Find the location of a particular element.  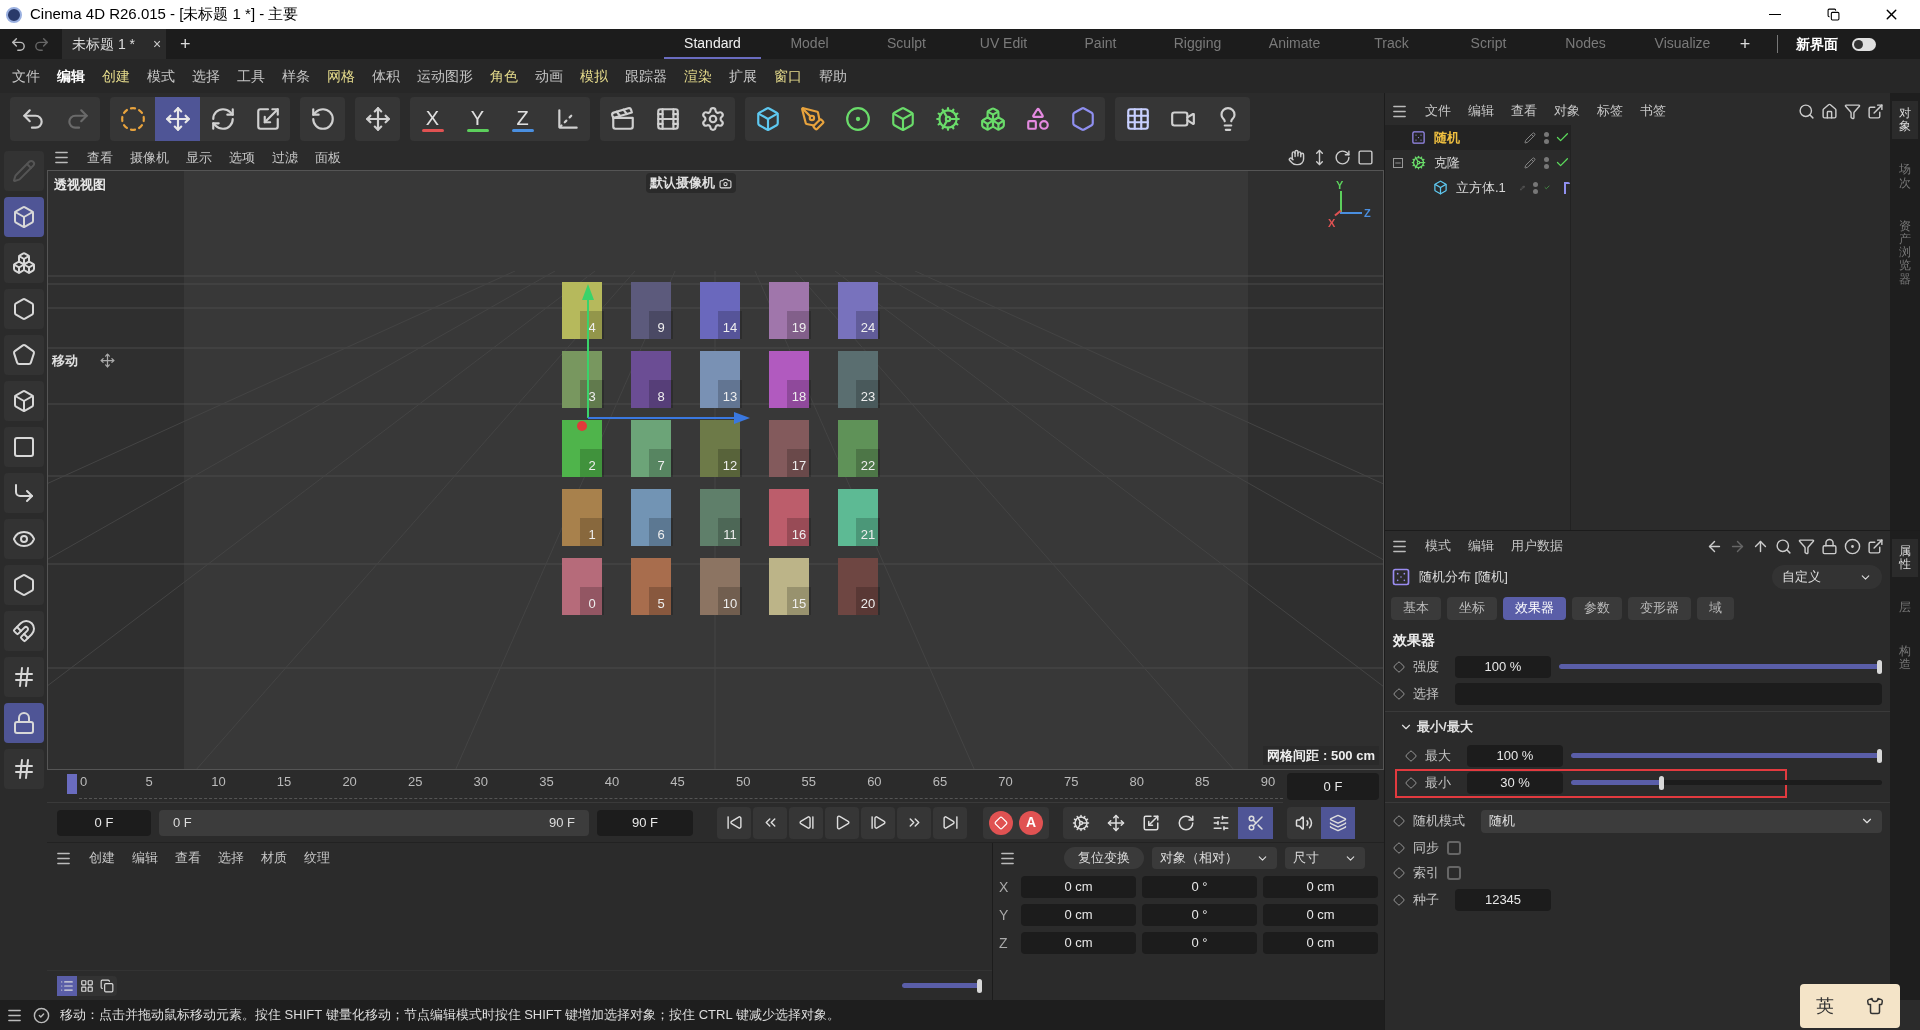

value-field: 30 % is located at coordinates (1515, 782).